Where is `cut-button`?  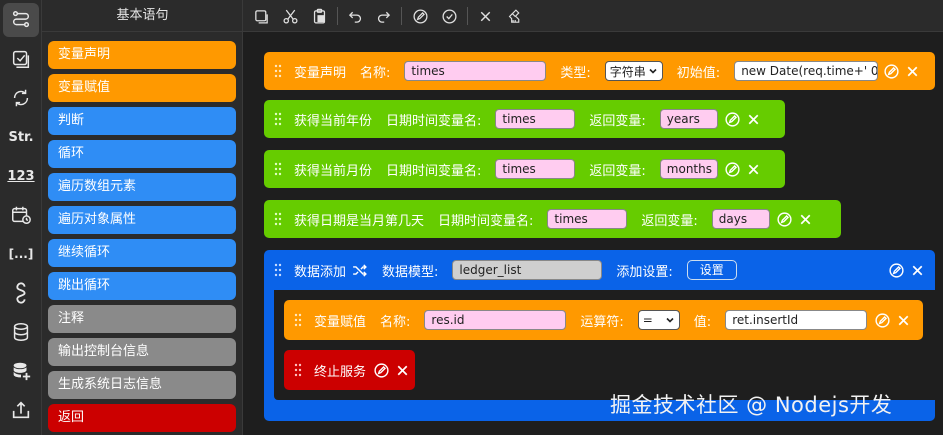
cut-button is located at coordinates (290, 16).